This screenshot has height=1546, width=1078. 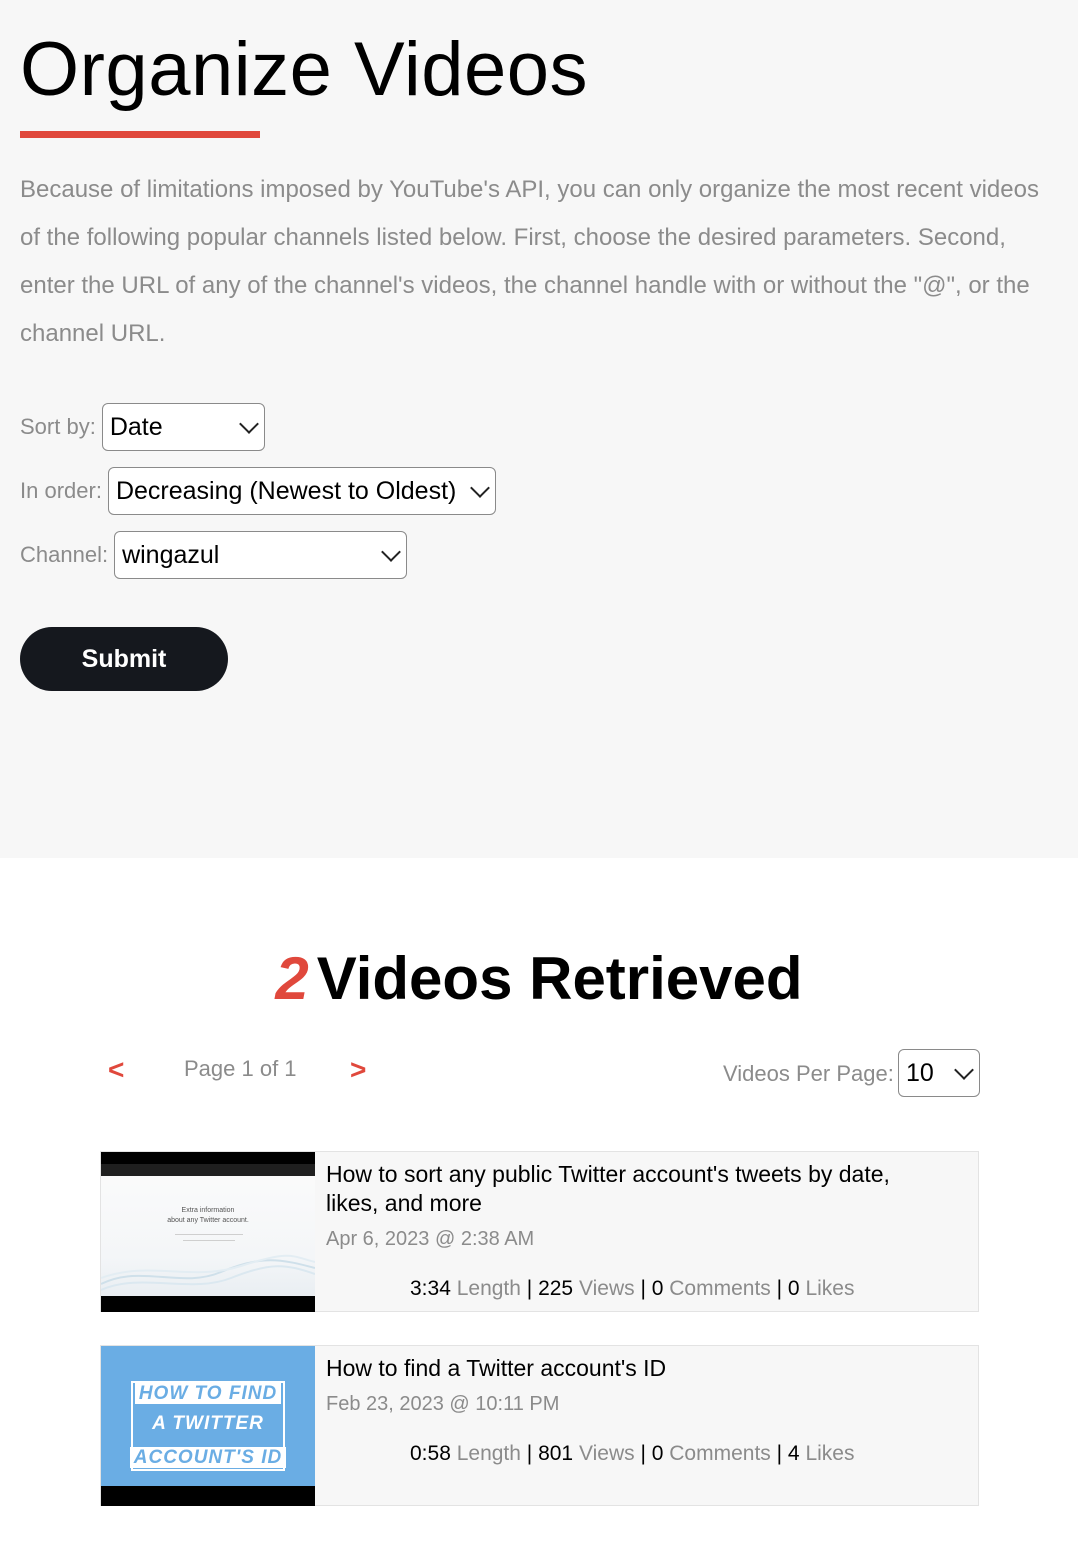 What do you see at coordinates (64, 554) in the screenshot?
I see `channel-label: Channel:` at bounding box center [64, 554].